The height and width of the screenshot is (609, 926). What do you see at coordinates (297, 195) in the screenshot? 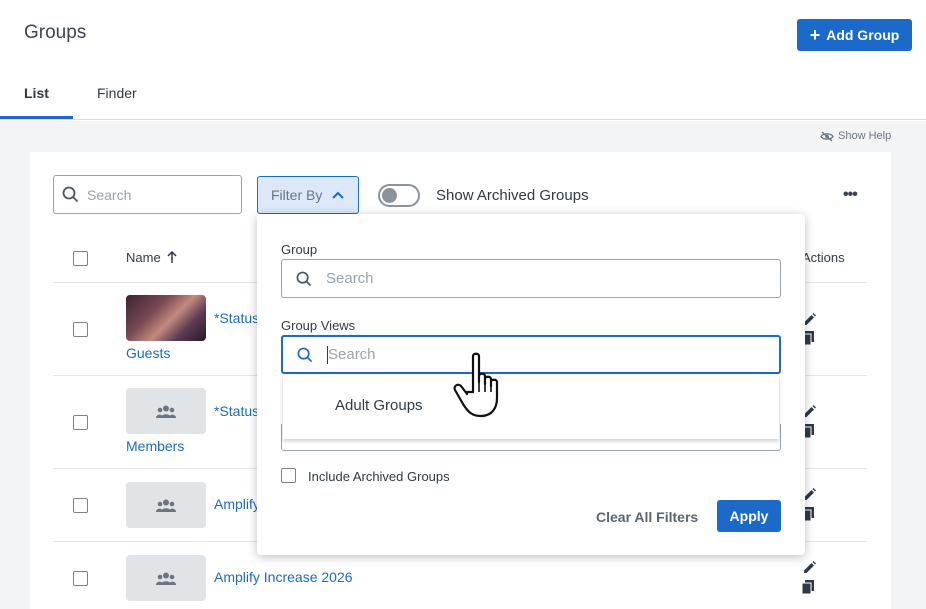
I see `filter-by-label: Filter By` at bounding box center [297, 195].